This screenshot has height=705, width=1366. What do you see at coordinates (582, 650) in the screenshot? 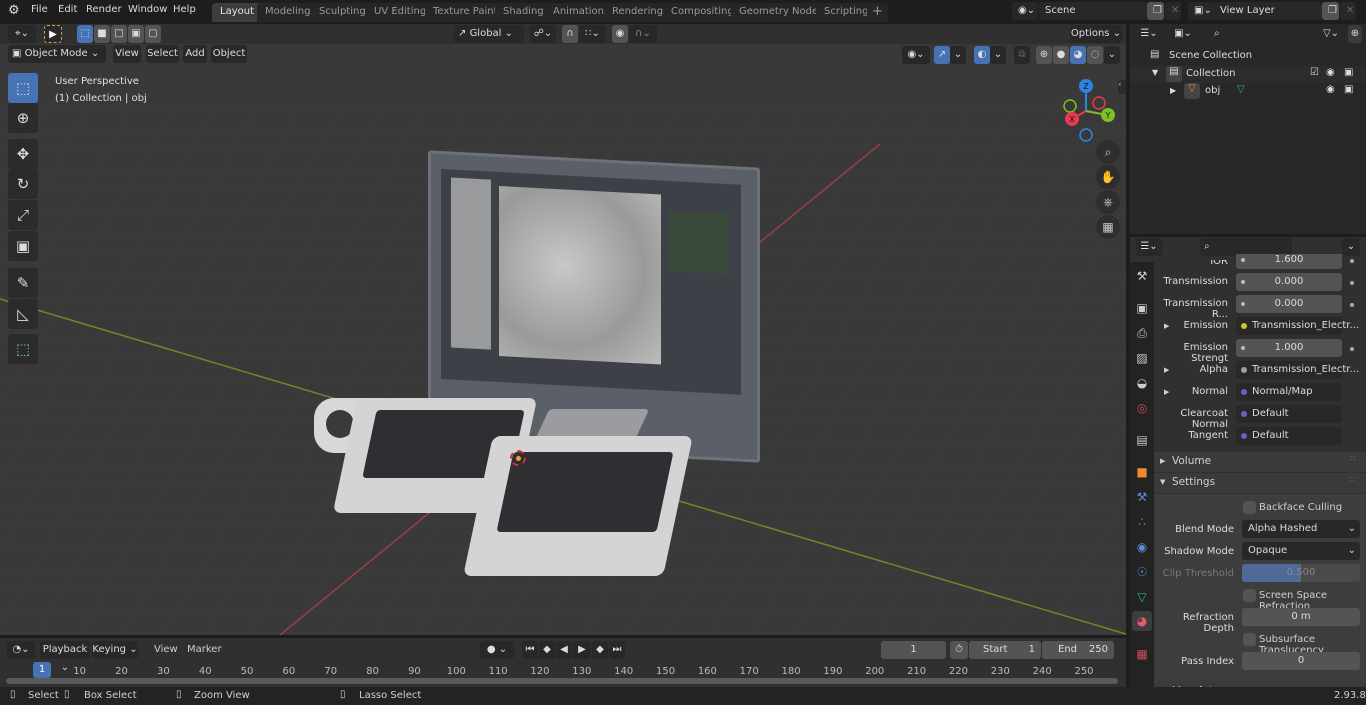
I see `play-icon: ▶` at bounding box center [582, 650].